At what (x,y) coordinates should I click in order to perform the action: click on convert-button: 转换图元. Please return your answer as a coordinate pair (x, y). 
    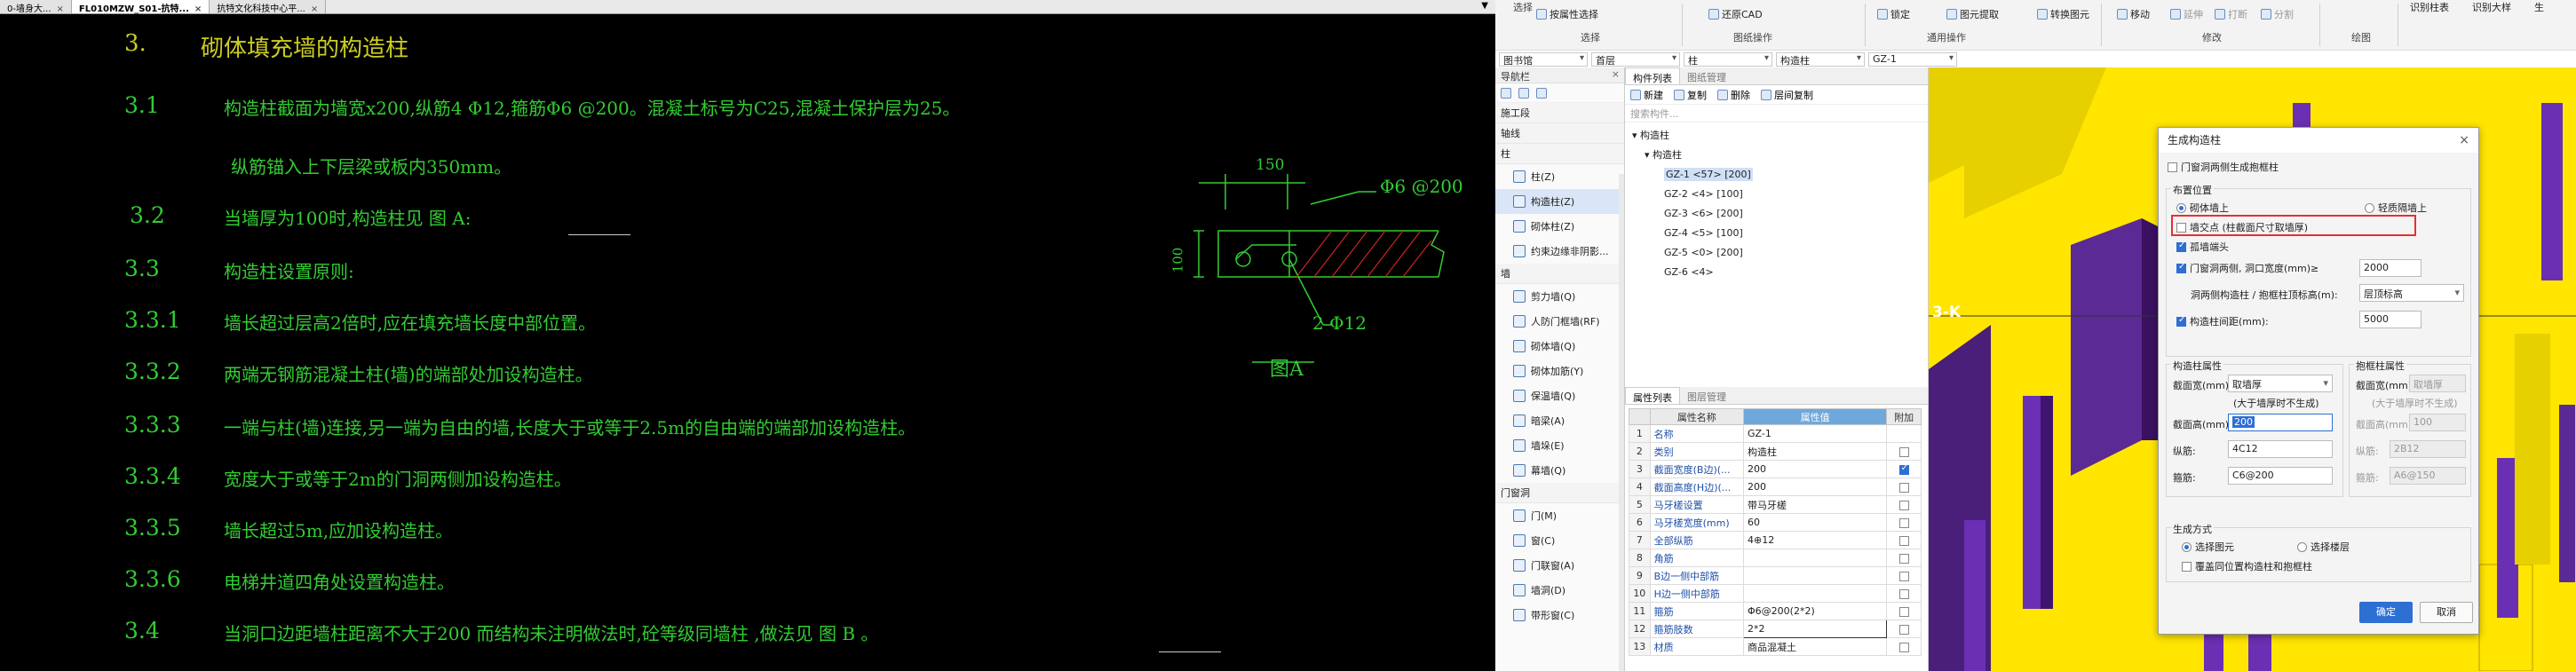
    Looking at the image, I should click on (2063, 14).